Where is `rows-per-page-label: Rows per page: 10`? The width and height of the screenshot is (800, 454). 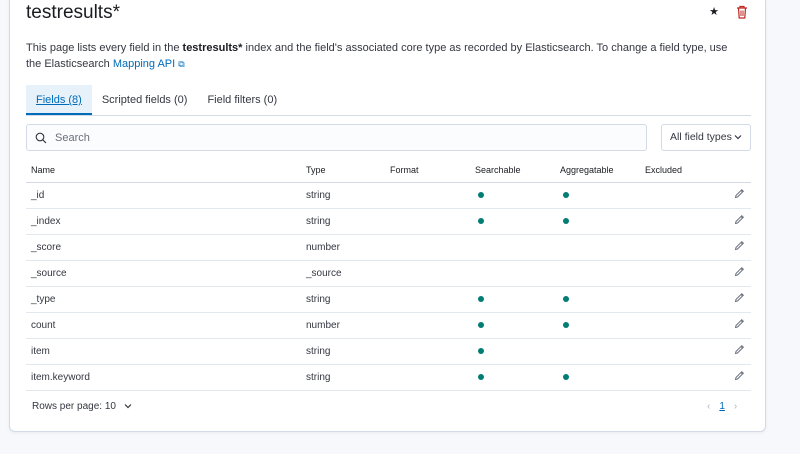 rows-per-page-label: Rows per page: 10 is located at coordinates (74, 406).